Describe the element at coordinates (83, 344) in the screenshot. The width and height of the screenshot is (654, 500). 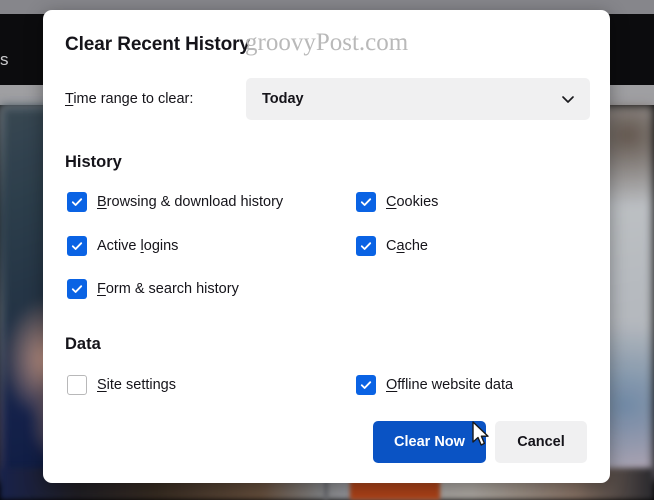
I see `section-heading-data: Data` at that location.